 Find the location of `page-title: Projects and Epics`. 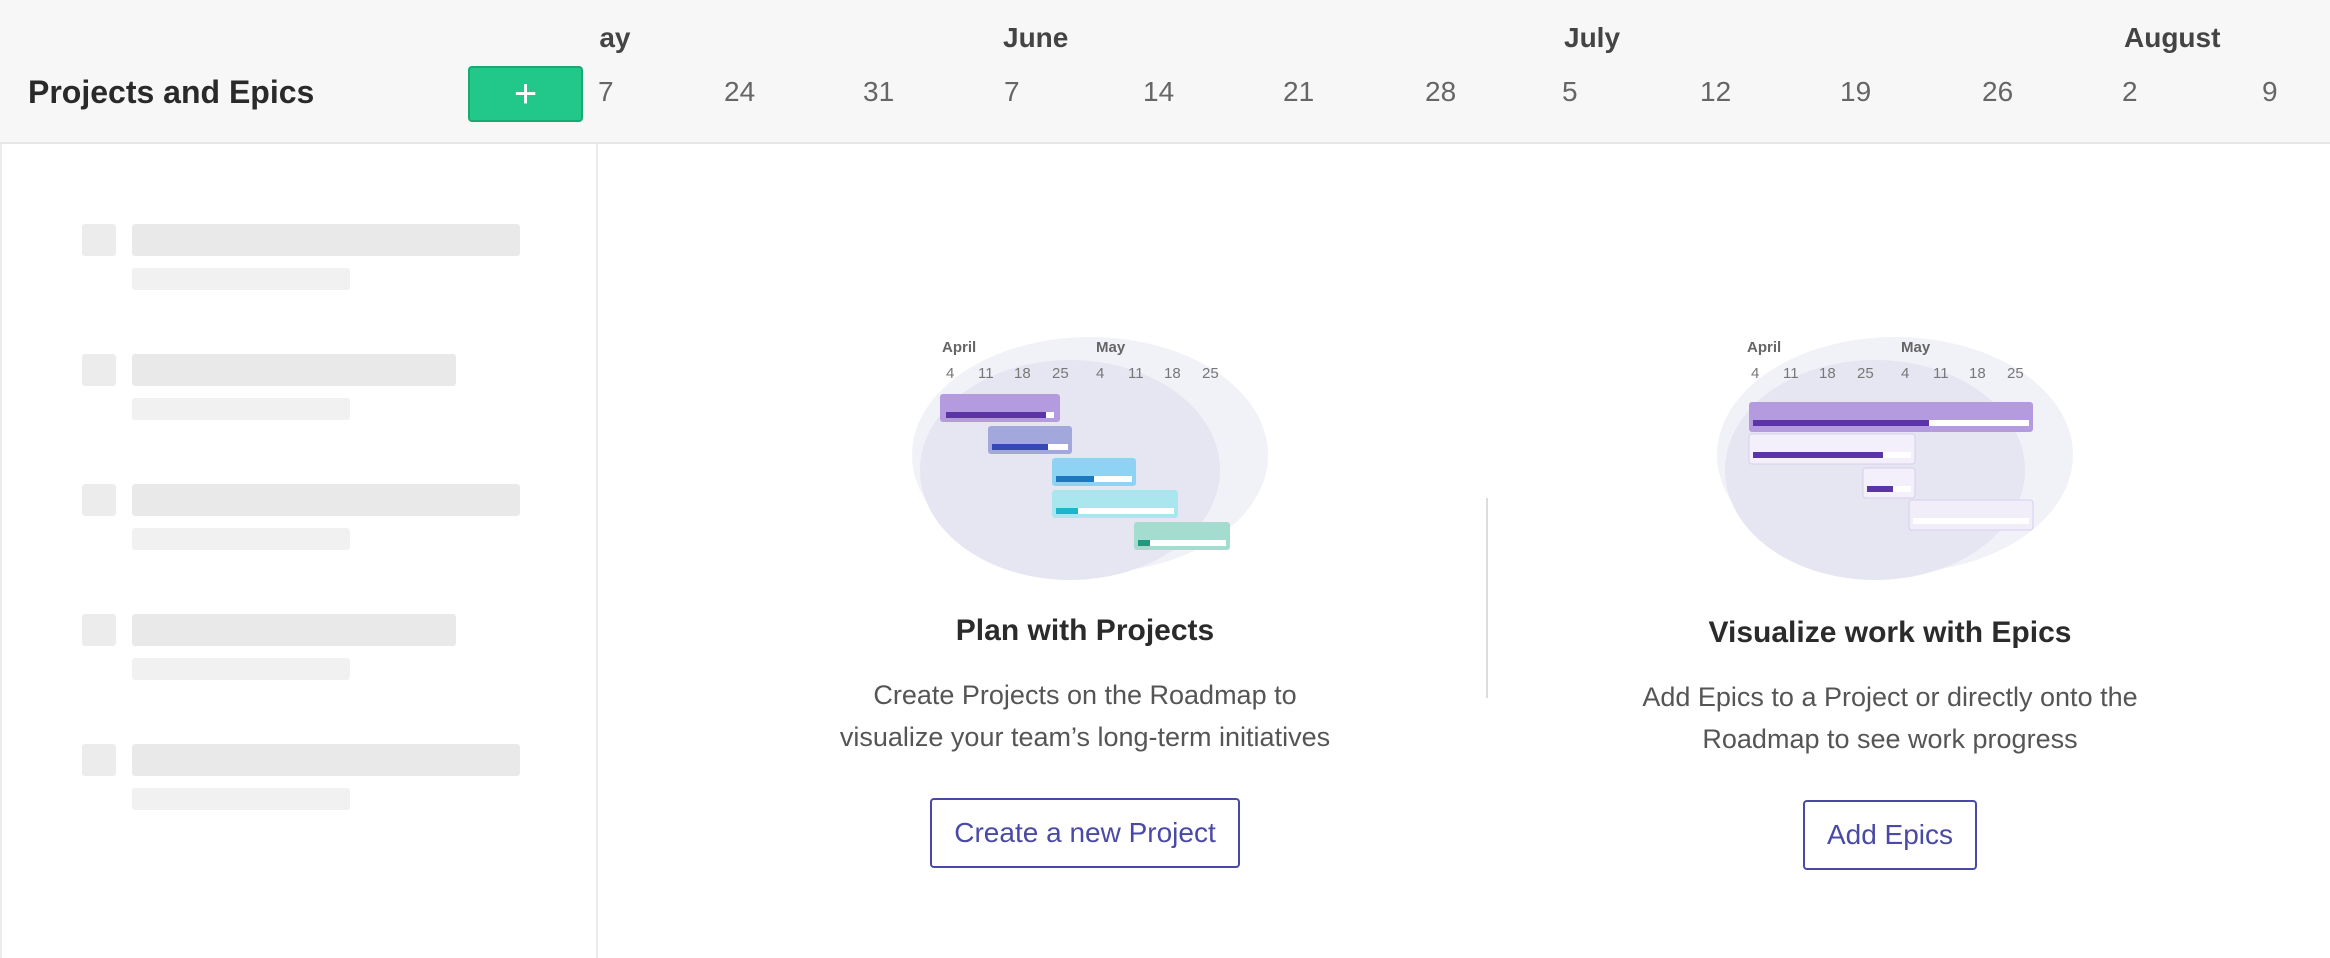

page-title: Projects and Epics is located at coordinates (171, 92).